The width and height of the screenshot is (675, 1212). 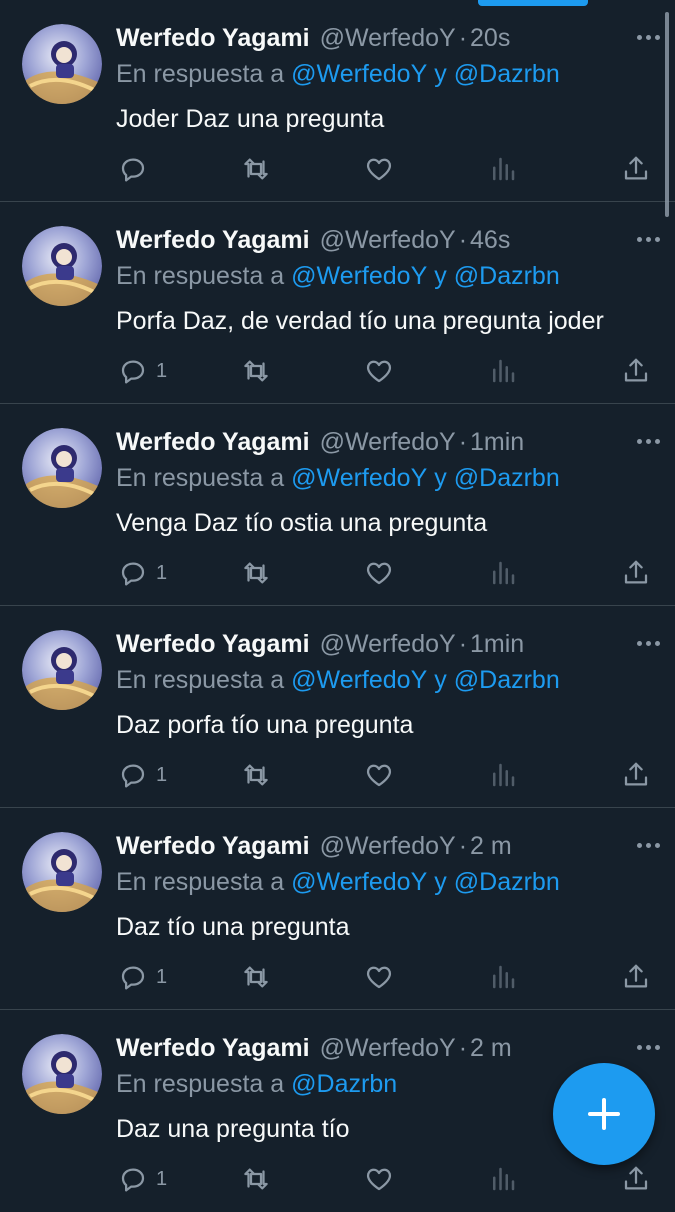 I want to click on like-icon, so click(x=379, y=371).